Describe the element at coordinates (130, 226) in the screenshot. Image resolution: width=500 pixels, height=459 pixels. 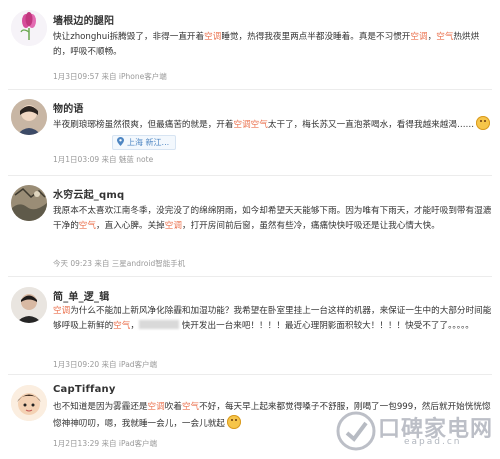
I see `text-segment: ，直入心脾。关掉` at that location.